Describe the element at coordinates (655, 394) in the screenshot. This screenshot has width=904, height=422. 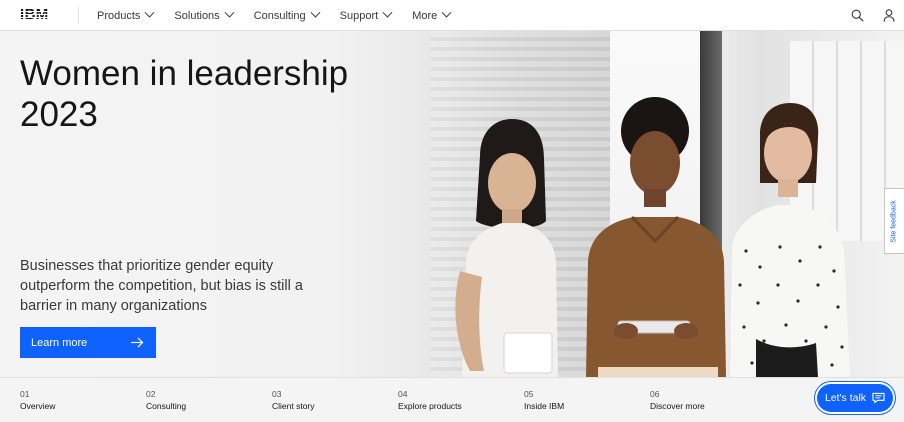
I see `tab-number: 06` at that location.